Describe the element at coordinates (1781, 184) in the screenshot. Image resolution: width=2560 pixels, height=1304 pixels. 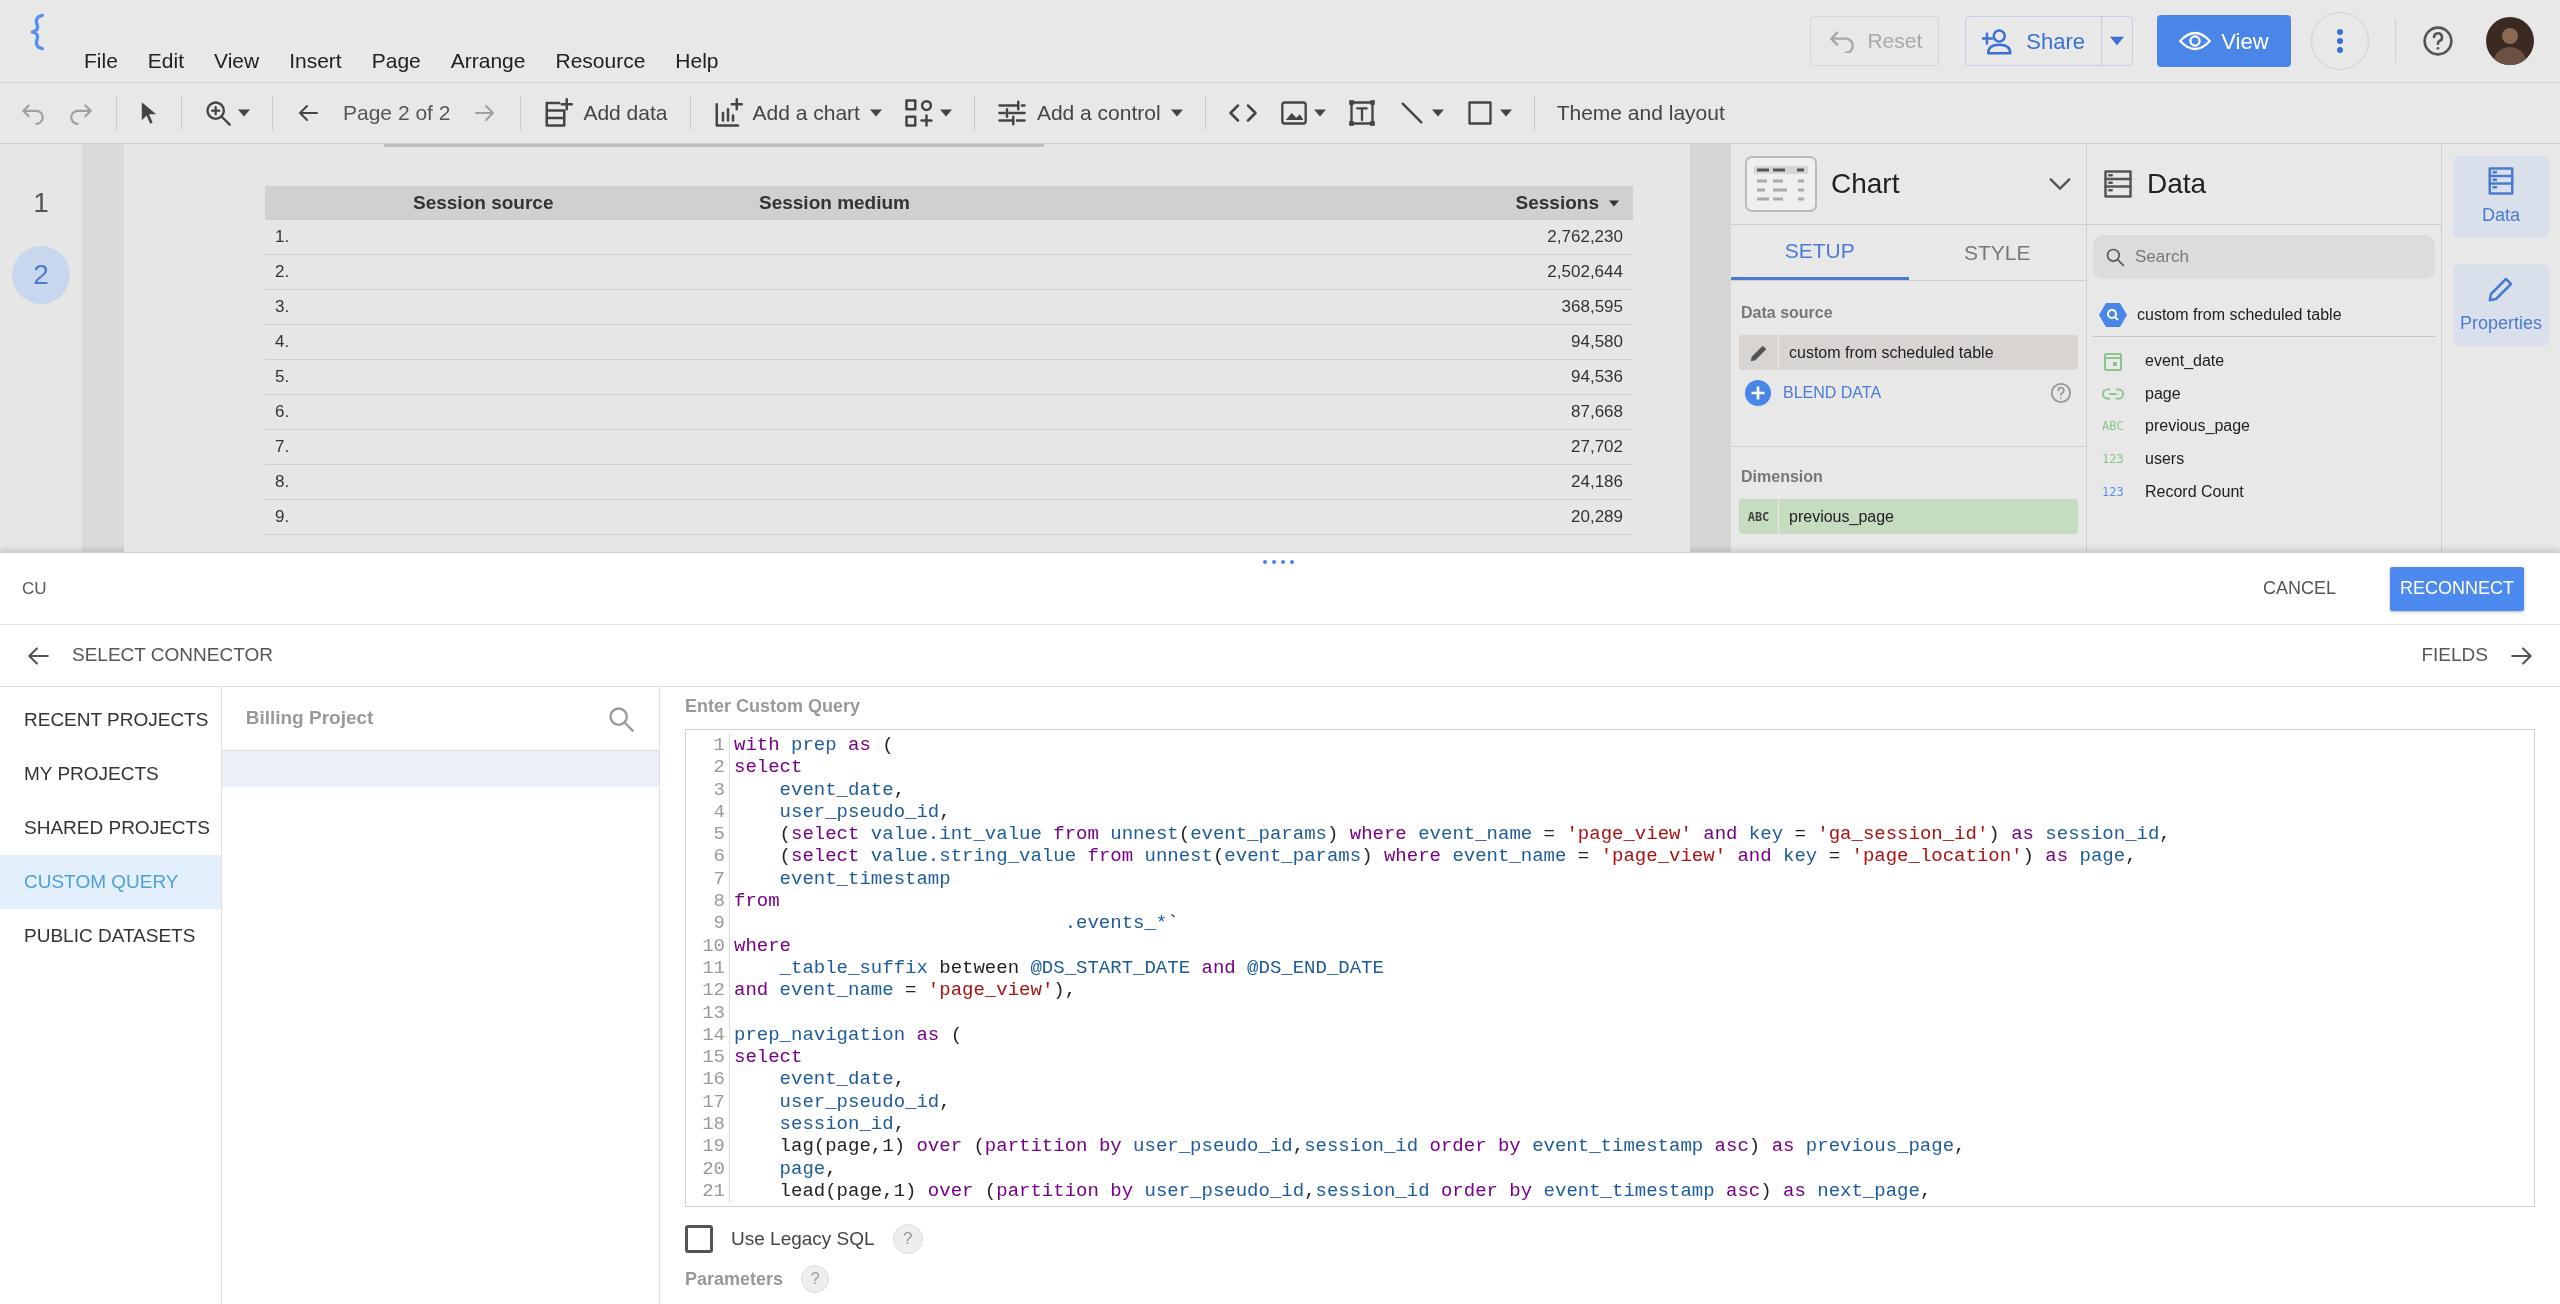
I see `table-chart-icon` at that location.